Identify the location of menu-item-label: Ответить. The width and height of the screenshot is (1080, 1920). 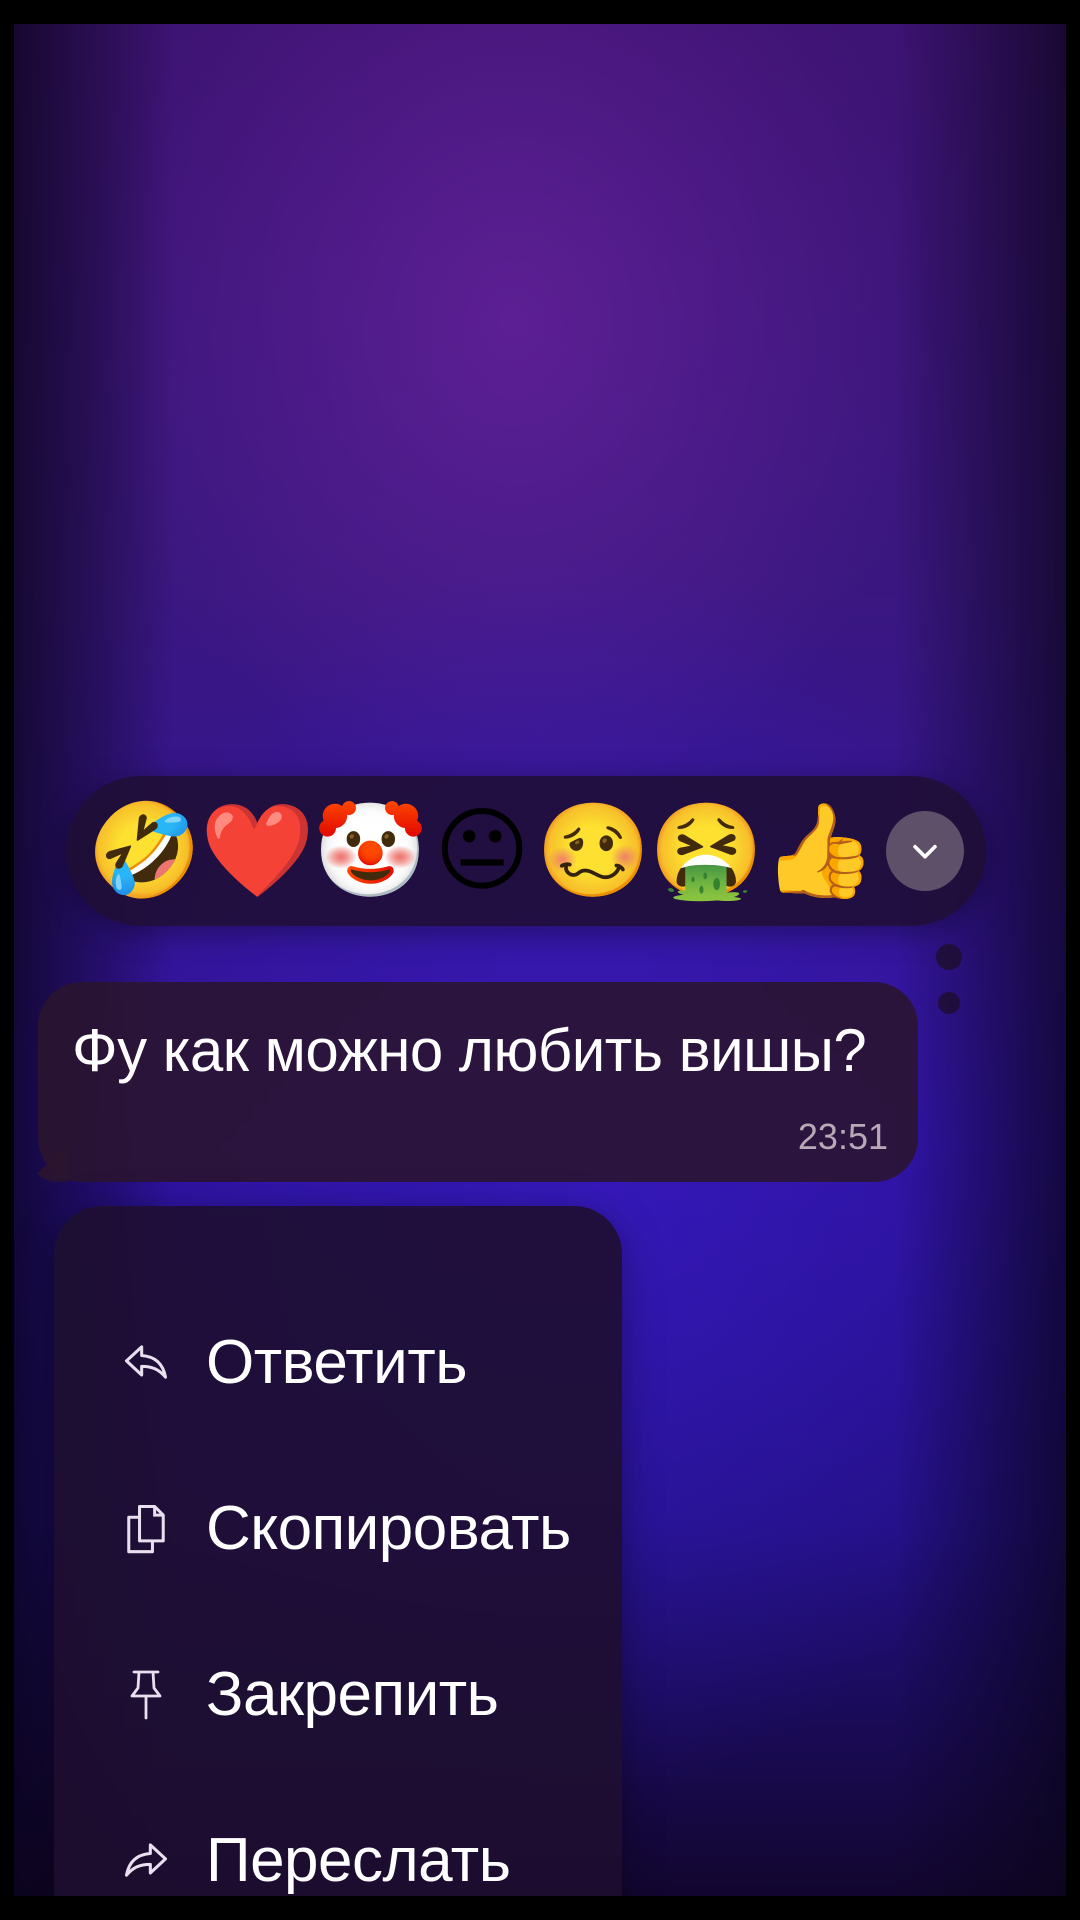
(337, 1362).